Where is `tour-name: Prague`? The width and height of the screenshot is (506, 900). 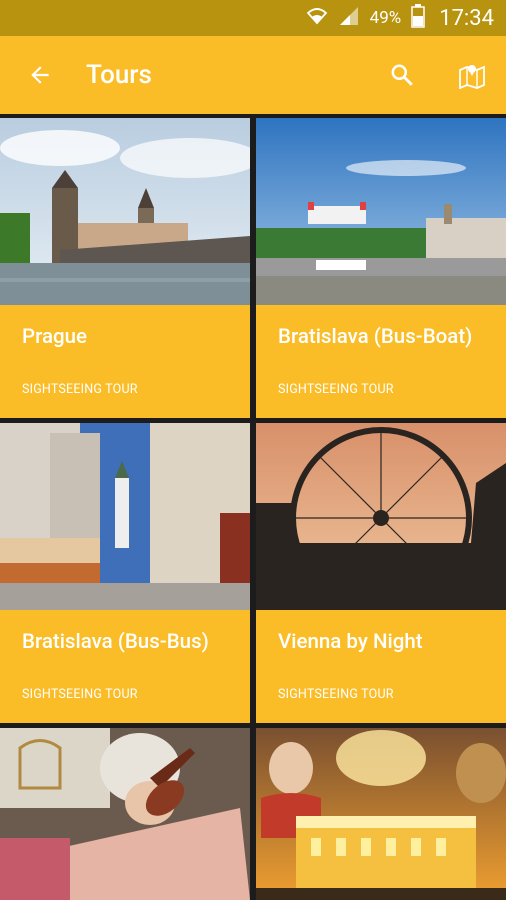 tour-name: Prague is located at coordinates (55, 337).